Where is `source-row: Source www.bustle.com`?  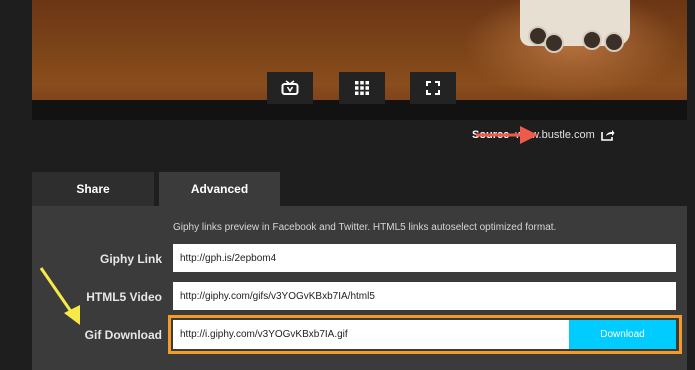
source-row: Source www.bustle.com is located at coordinates (543, 135).